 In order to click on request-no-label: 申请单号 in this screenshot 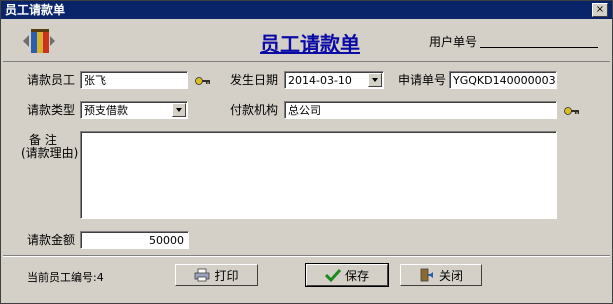, I will do `click(422, 80)`.